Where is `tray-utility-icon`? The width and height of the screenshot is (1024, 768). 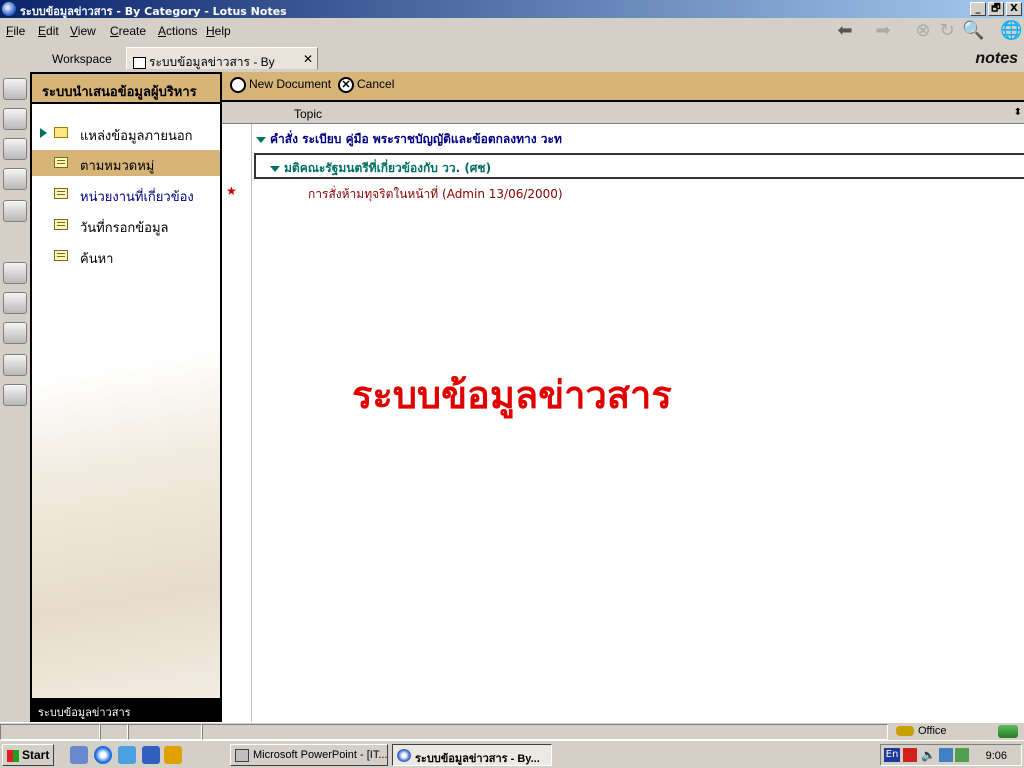
tray-utility-icon is located at coordinates (962, 755).